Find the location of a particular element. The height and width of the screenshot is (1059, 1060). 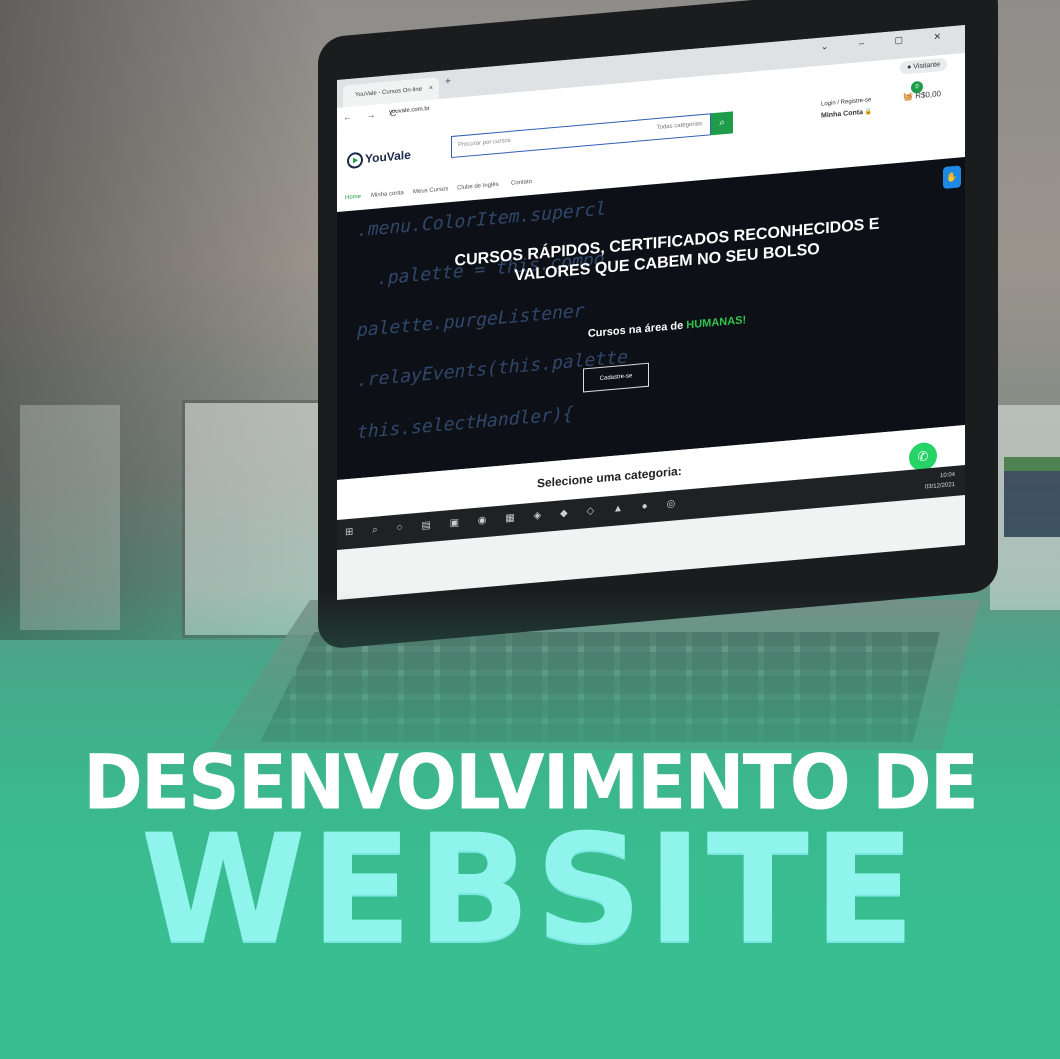

search-category-select: Todas categorias is located at coordinates (679, 126).